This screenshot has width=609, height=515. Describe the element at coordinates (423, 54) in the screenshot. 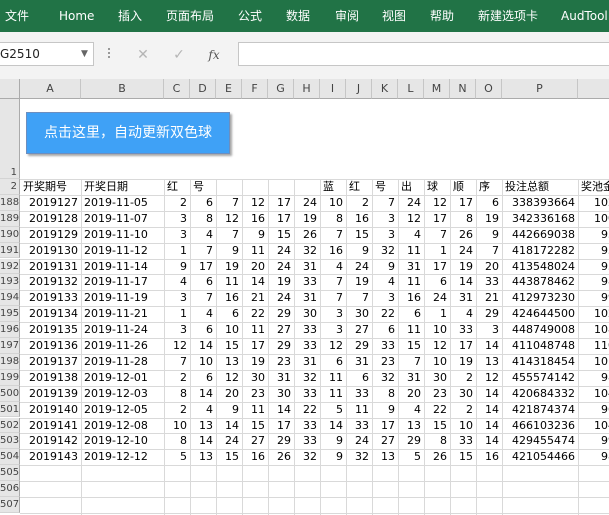

I see `formula-input` at that location.